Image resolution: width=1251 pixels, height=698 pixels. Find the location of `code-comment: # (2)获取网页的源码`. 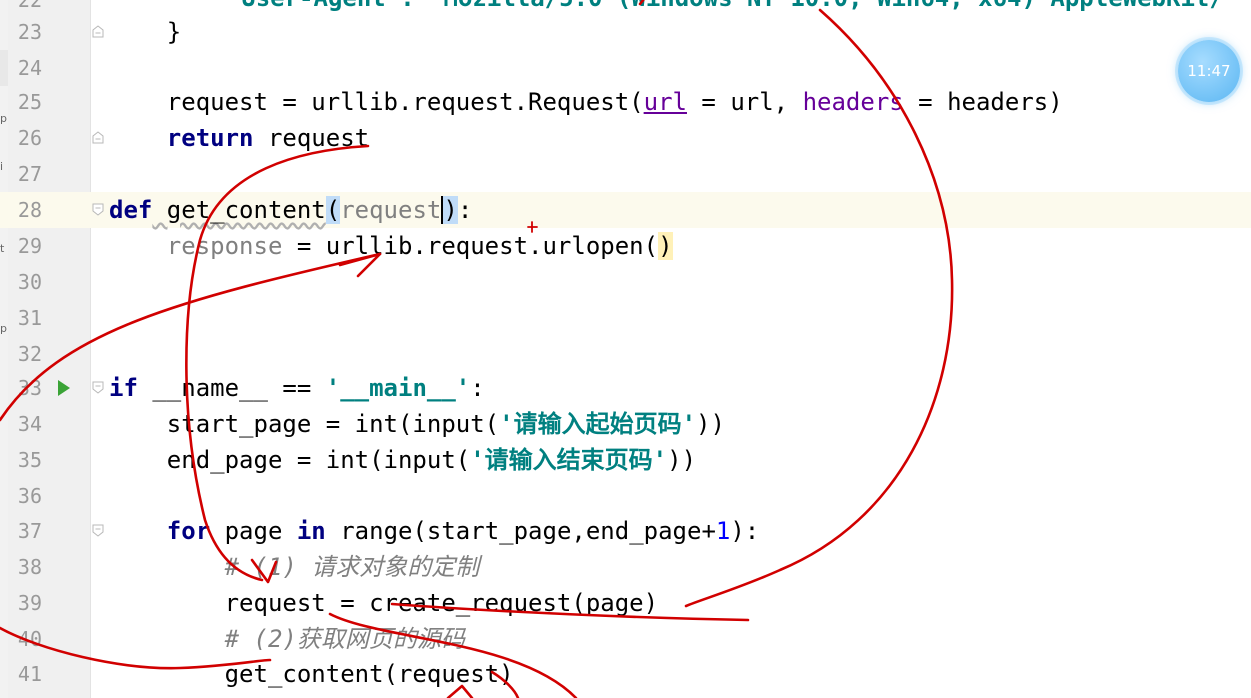

code-comment: # (2)获取网页的源码 is located at coordinates (287, 639).